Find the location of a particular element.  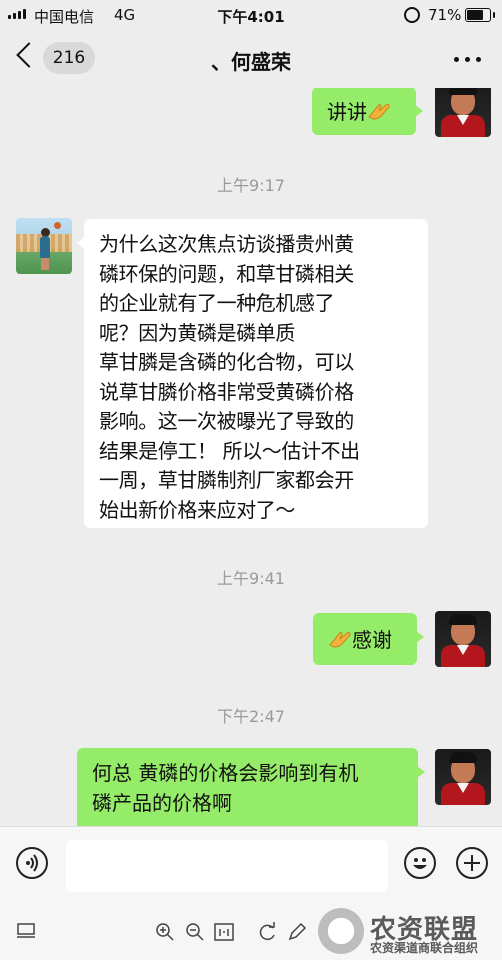

pencil-icon is located at coordinates (297, 932).